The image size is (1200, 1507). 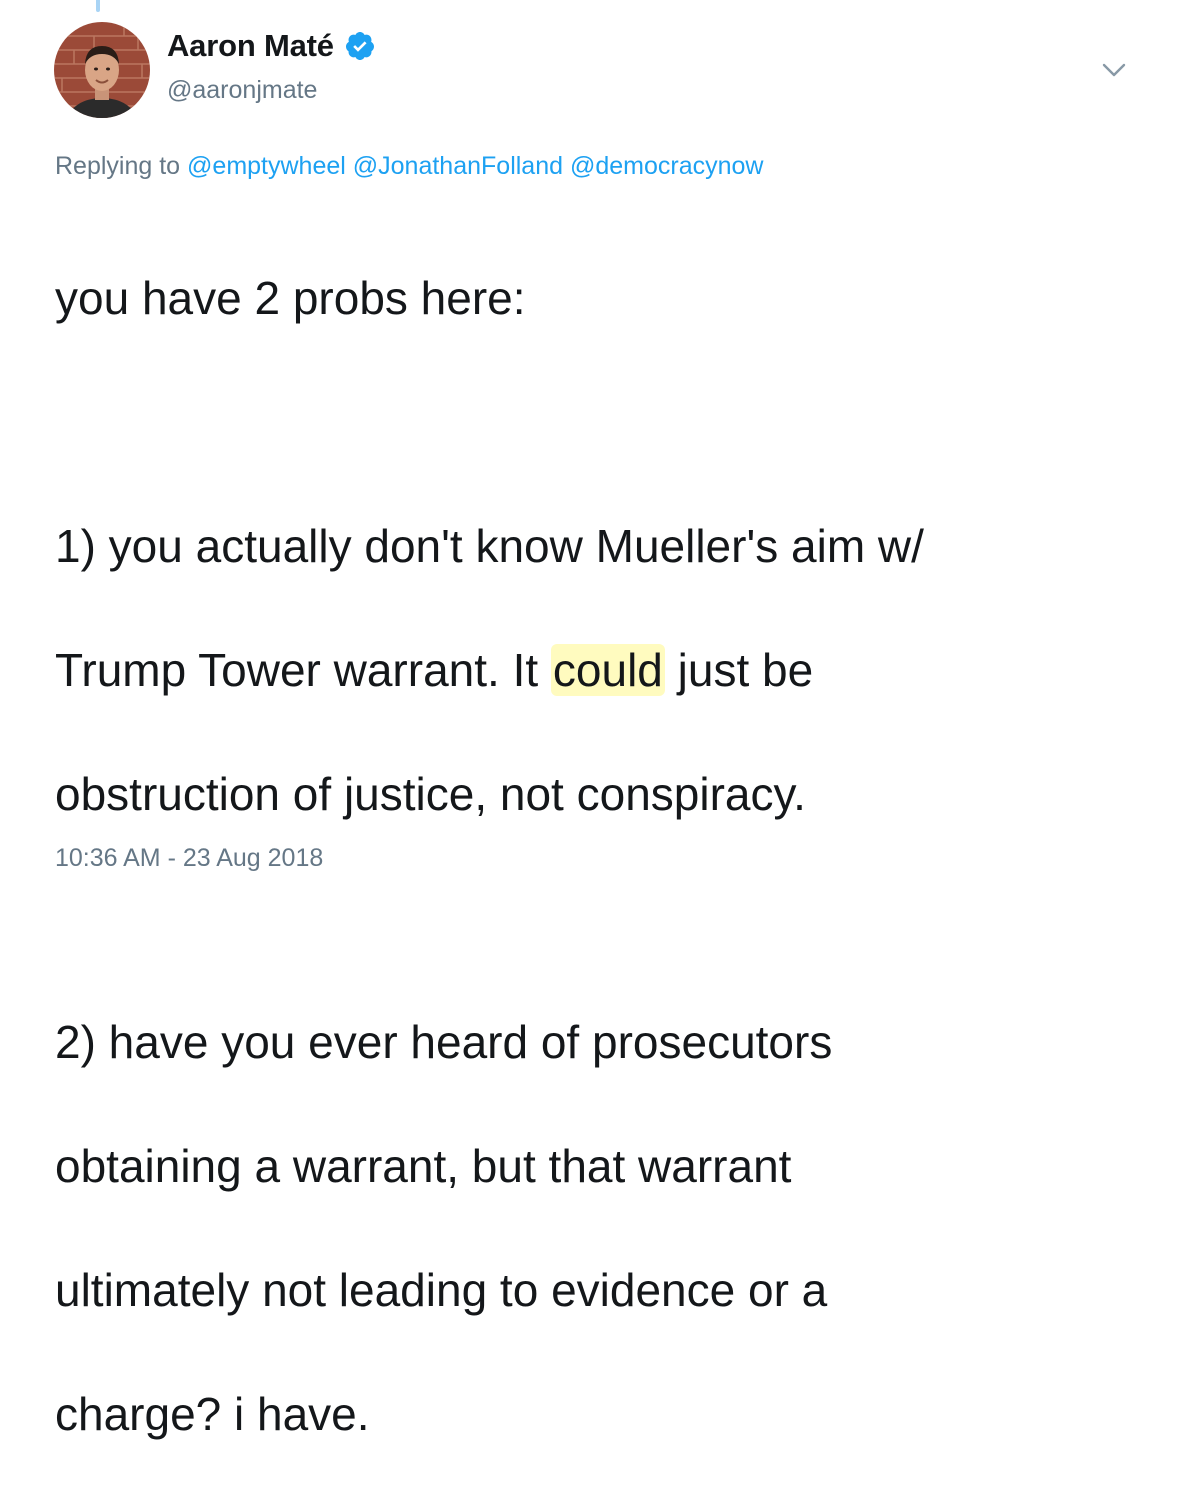 What do you see at coordinates (250, 46) in the screenshot?
I see `author-display-name: Aaron Maté` at bounding box center [250, 46].